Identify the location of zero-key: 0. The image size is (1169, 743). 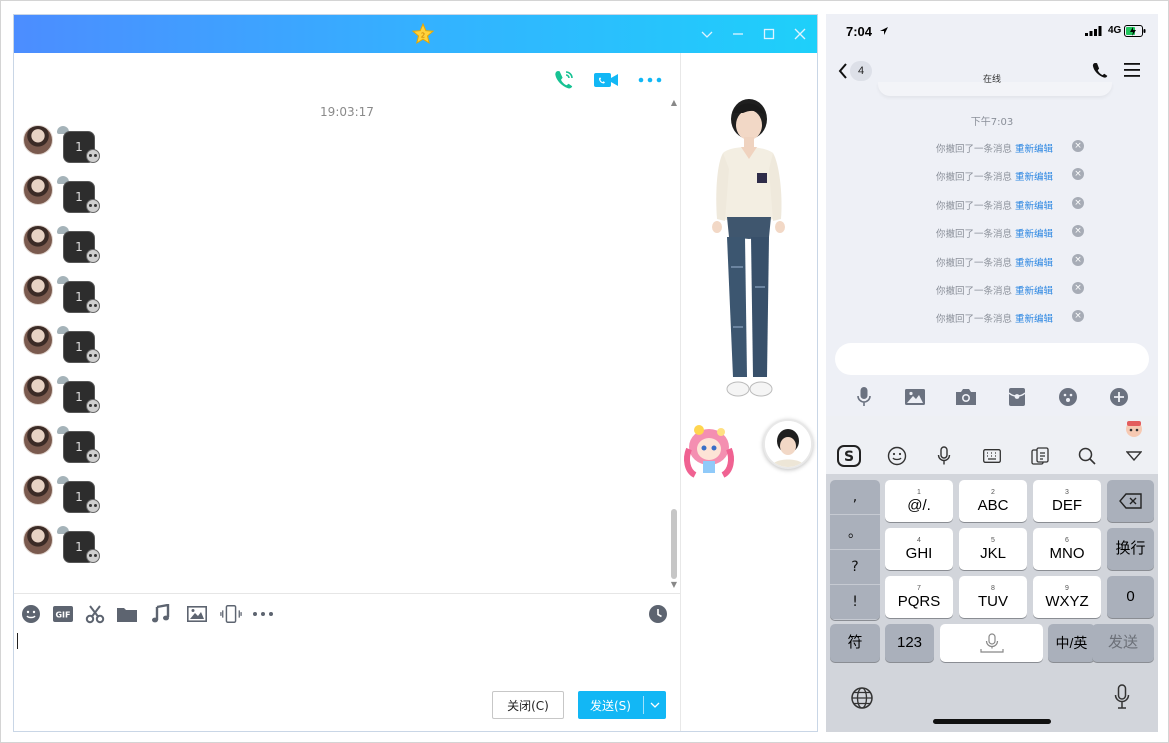
(1130, 597).